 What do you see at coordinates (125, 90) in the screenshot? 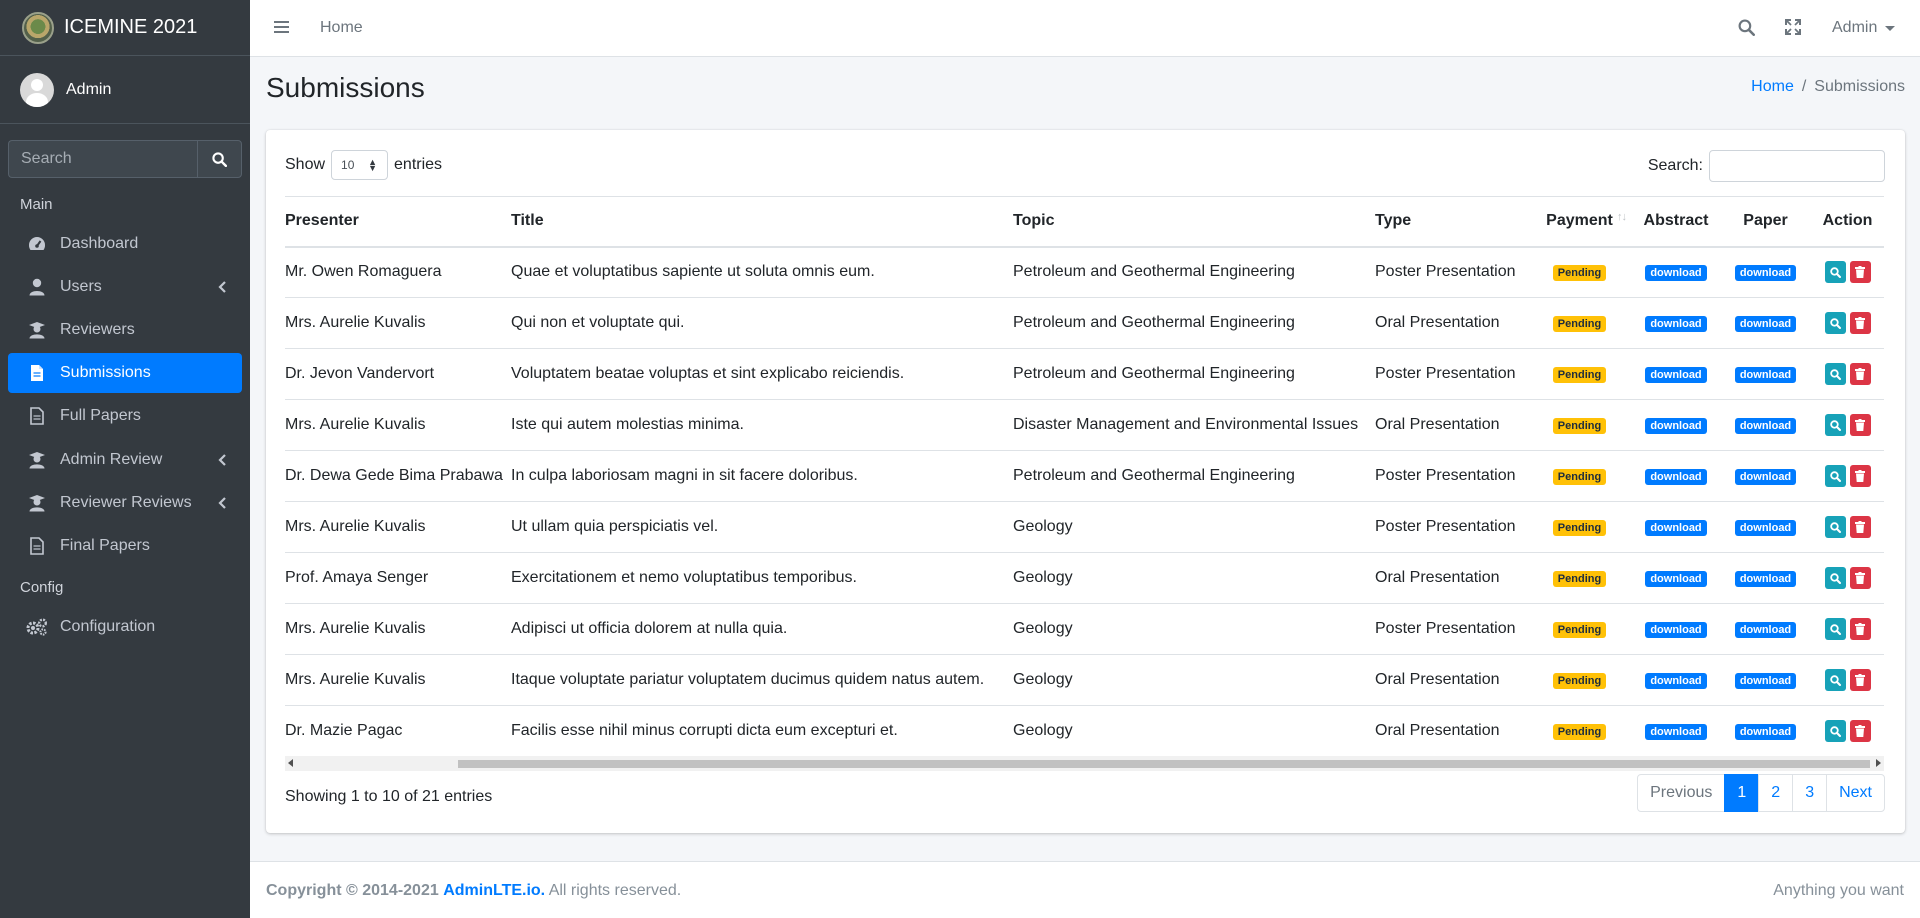
I see `user-panel: Admin` at bounding box center [125, 90].